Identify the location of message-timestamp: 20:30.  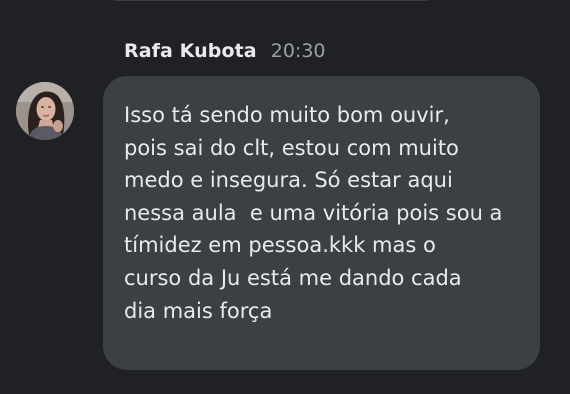
(298, 51).